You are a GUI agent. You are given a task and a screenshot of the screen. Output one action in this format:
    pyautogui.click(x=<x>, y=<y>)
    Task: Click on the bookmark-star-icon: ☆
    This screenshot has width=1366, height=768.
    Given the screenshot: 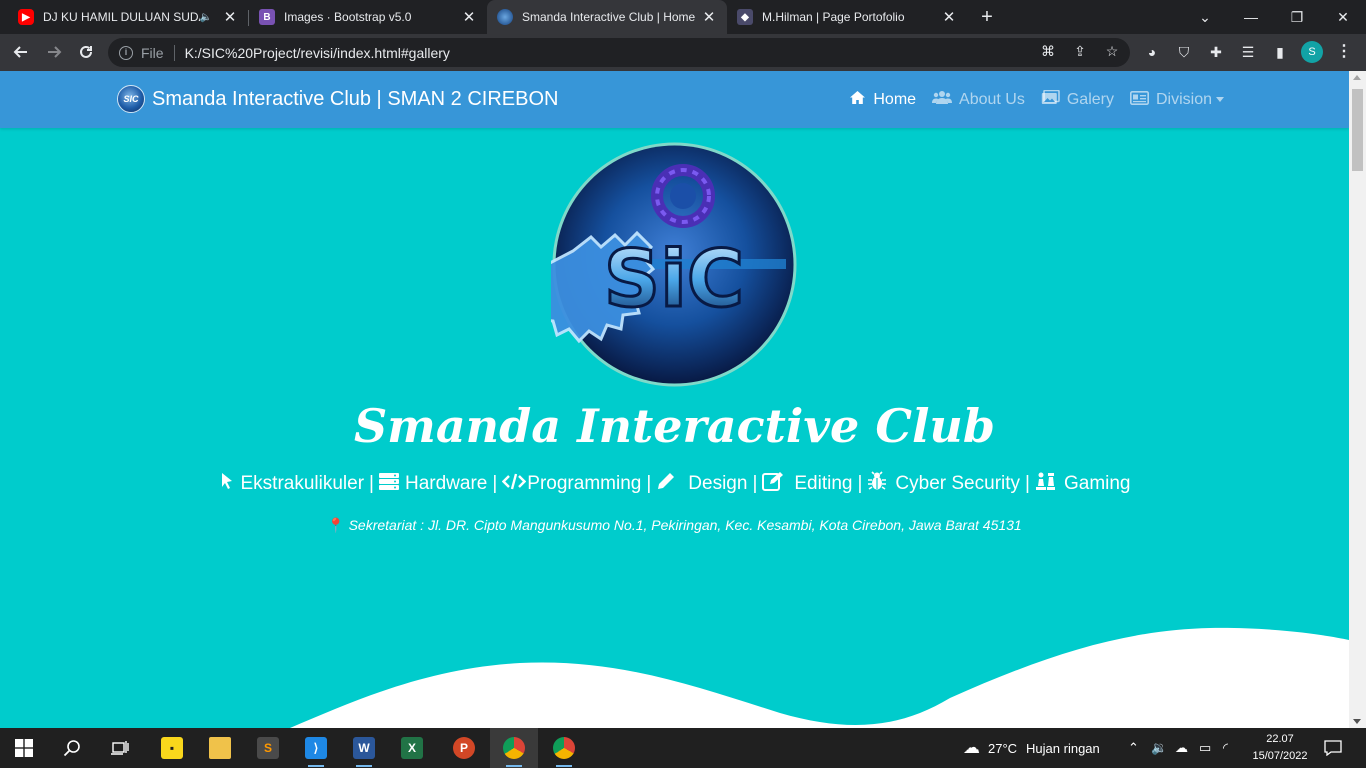 What is the action you would take?
    pyautogui.click(x=1112, y=51)
    